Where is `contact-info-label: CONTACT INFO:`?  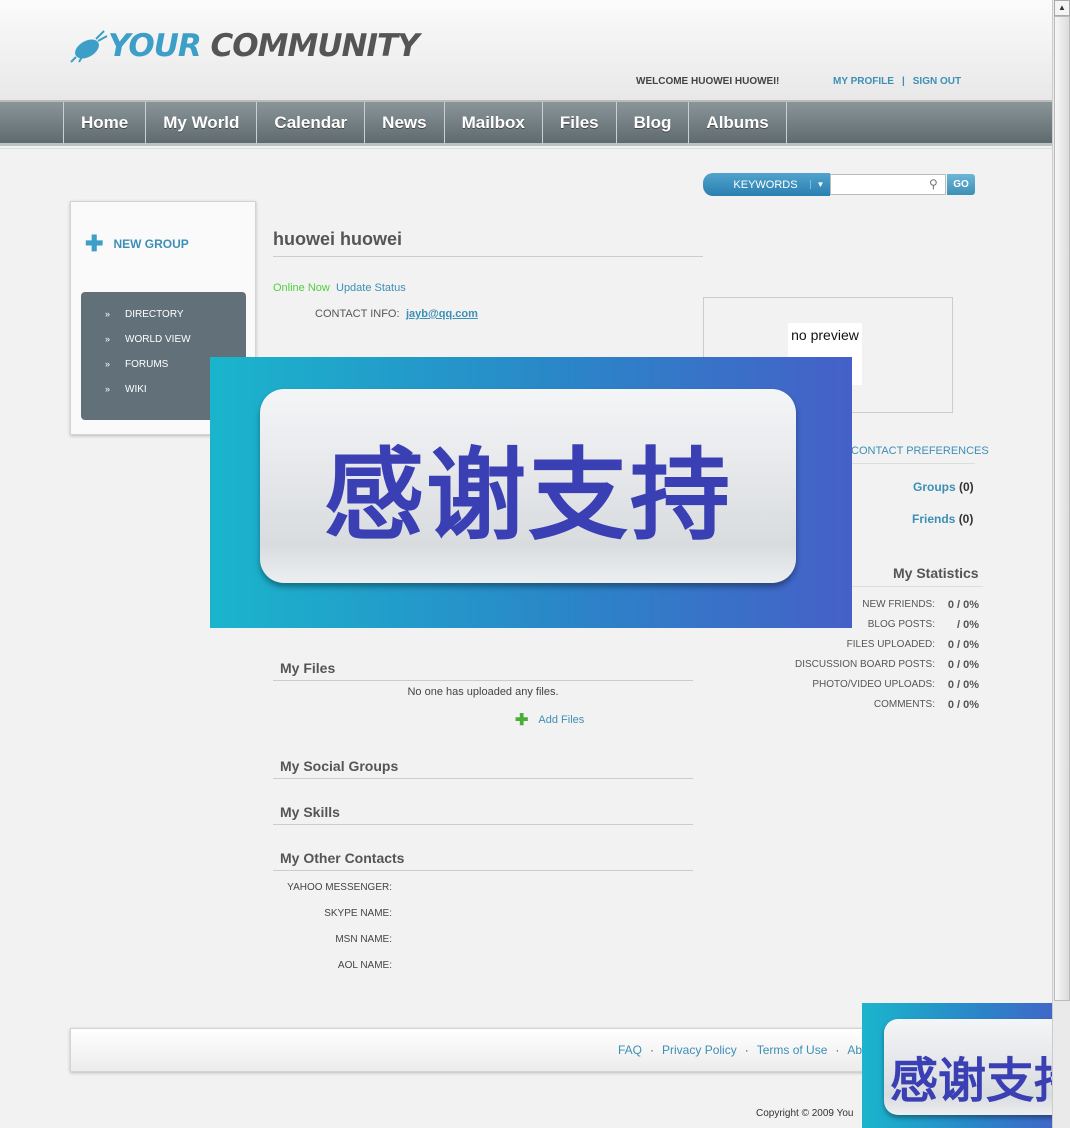
contact-info-label: CONTACT INFO: is located at coordinates (357, 314).